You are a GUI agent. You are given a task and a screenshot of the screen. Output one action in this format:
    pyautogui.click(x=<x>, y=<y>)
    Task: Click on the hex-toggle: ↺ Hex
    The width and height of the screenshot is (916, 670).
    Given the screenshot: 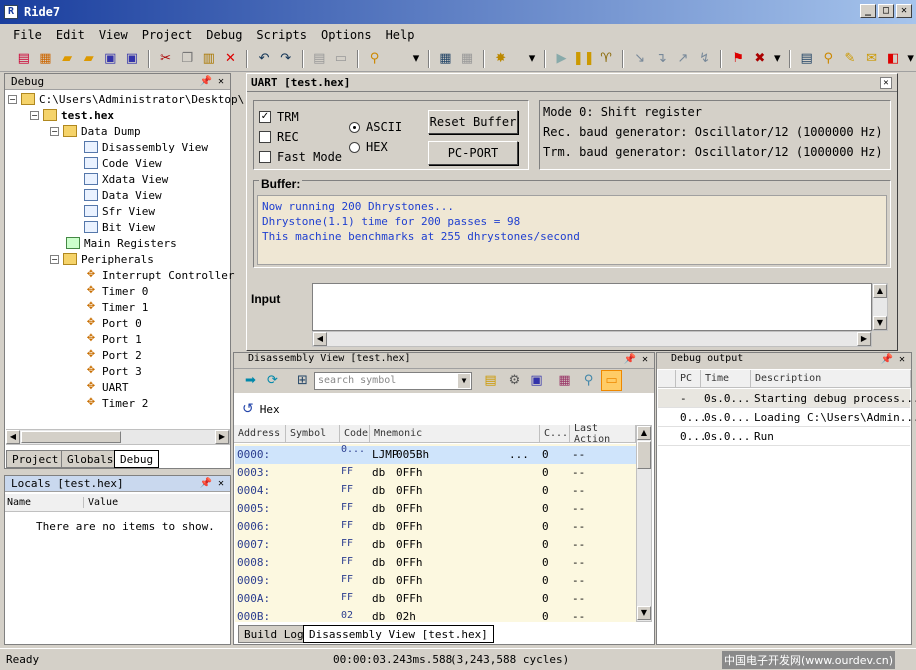 What is the action you would take?
    pyautogui.click(x=261, y=409)
    